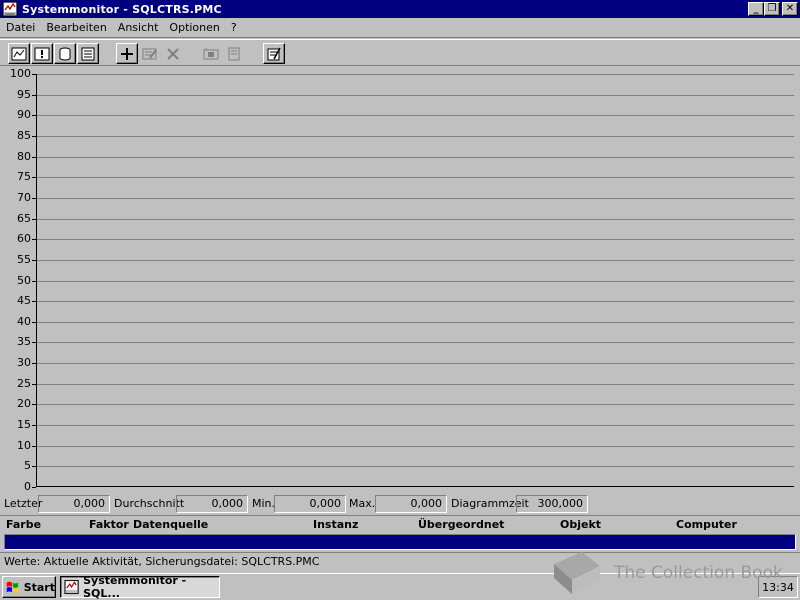 This screenshot has height=600, width=800. I want to click on y-tick-label: 15, so click(24, 424).